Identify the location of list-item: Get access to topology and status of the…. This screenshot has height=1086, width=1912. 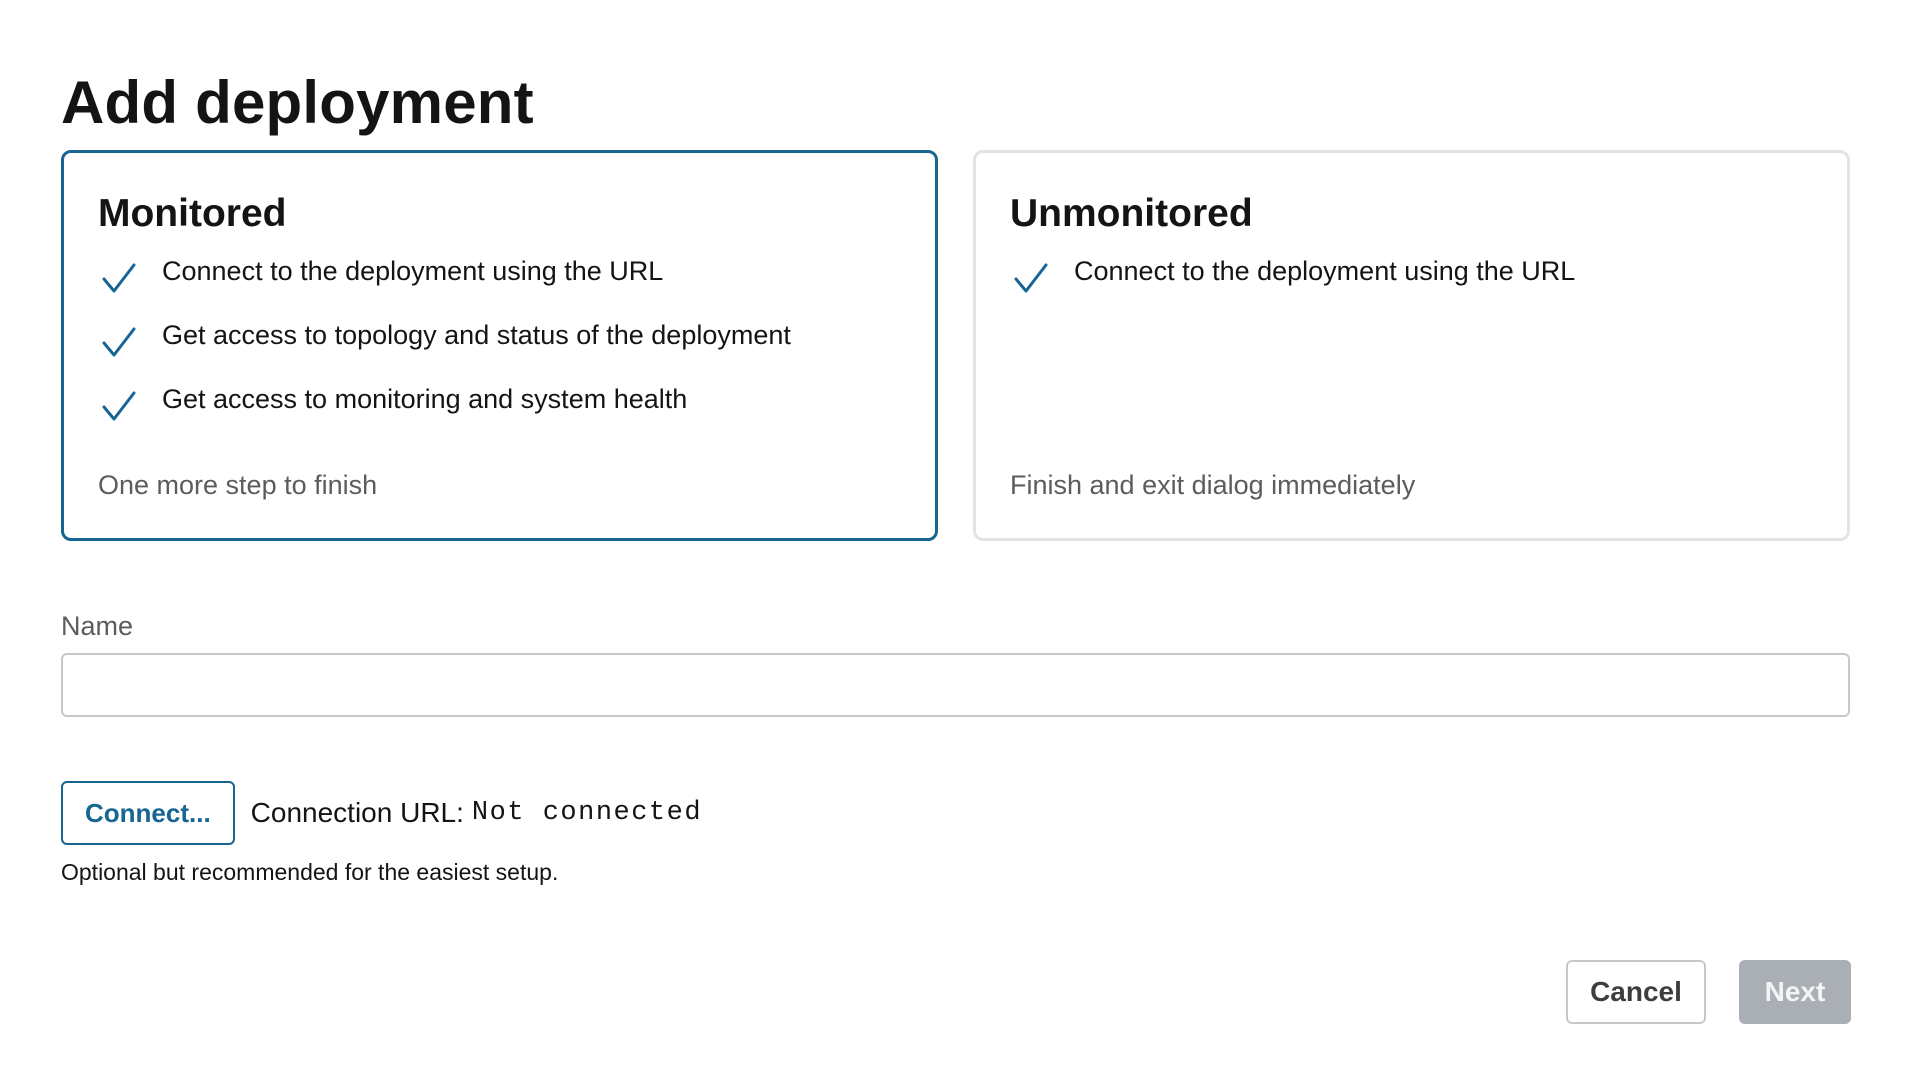
(499, 349).